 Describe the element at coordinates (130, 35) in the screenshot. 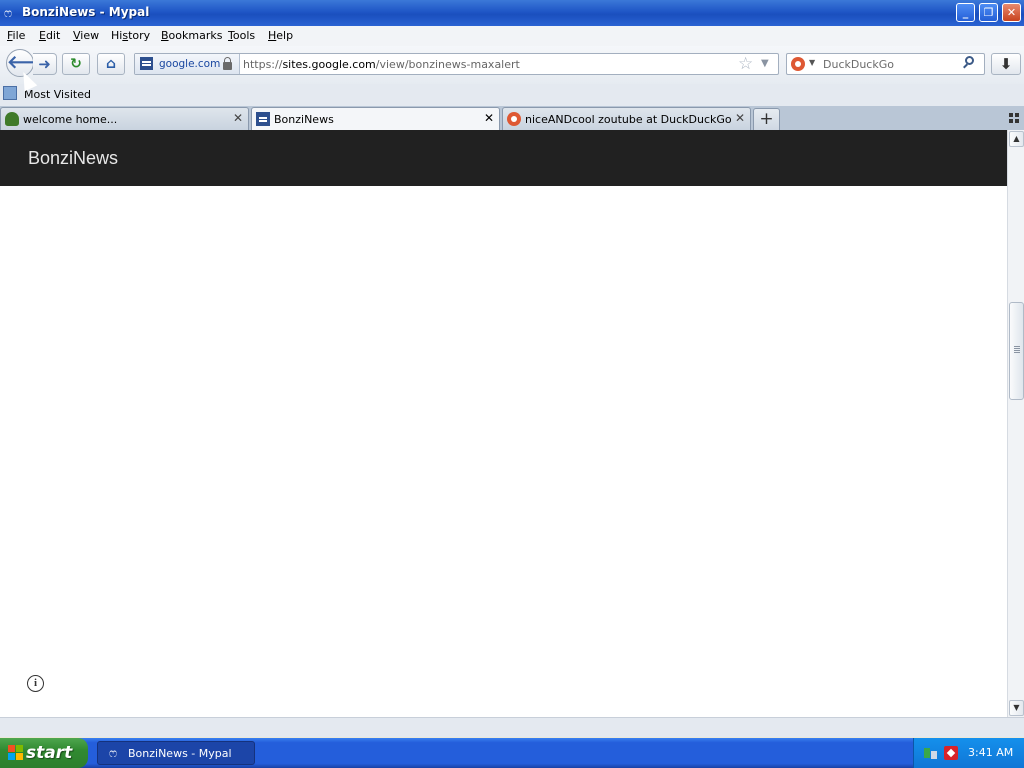

I see `menu-history: History` at that location.